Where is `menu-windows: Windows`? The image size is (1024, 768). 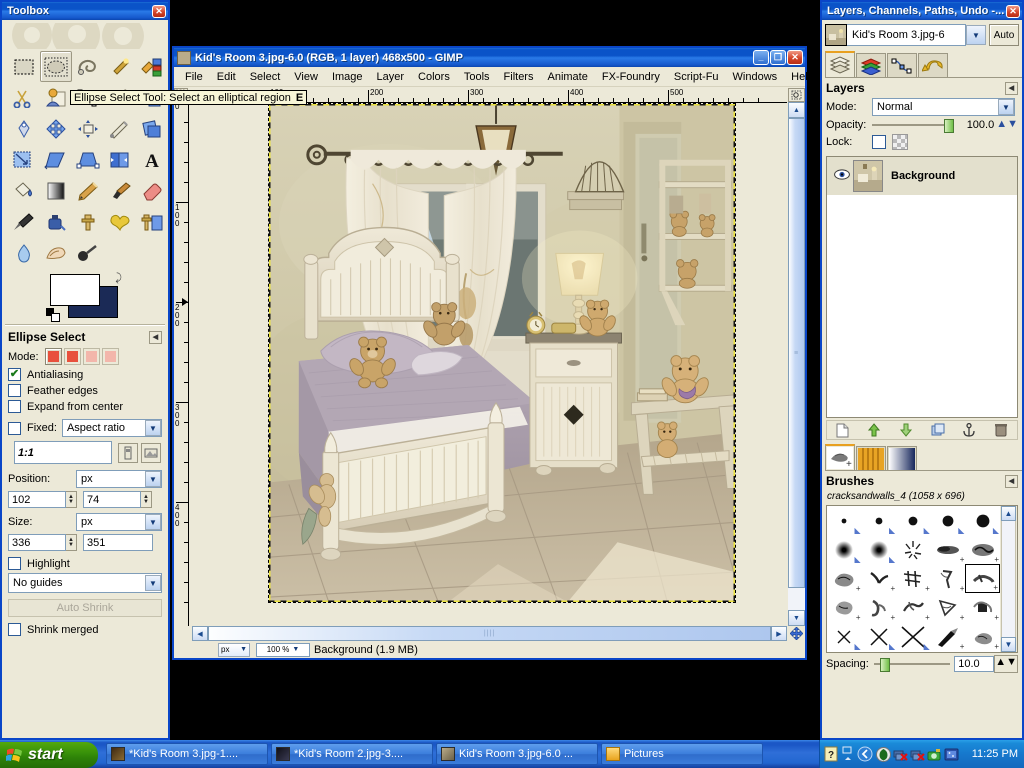 menu-windows: Windows is located at coordinates (755, 77).